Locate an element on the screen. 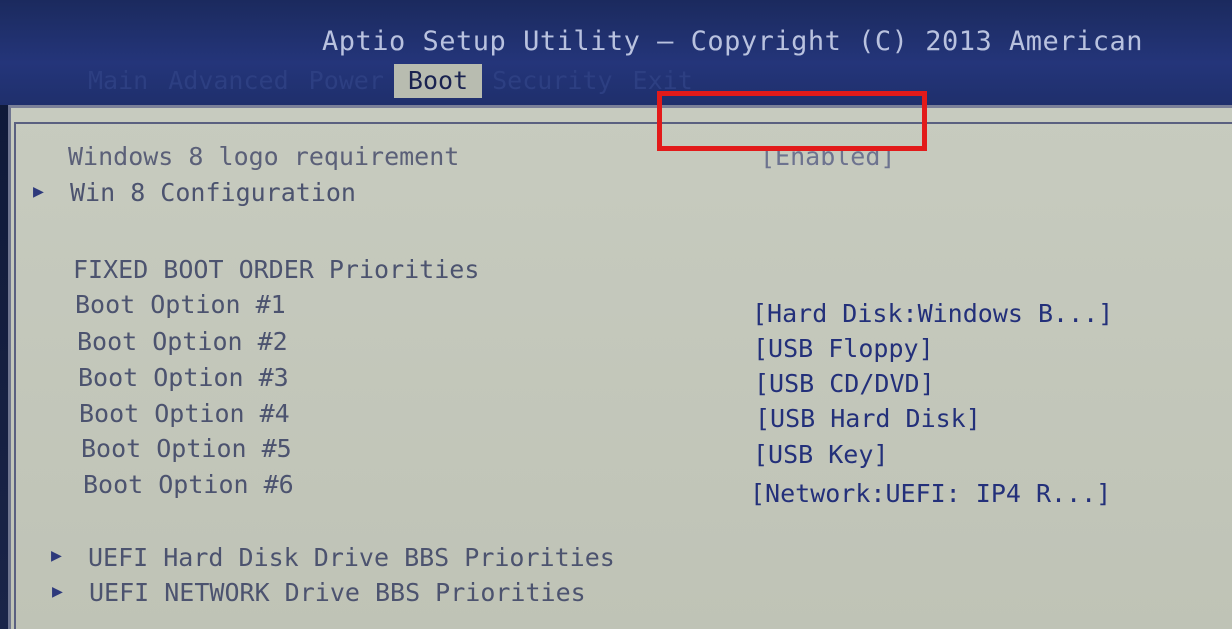 Image resolution: width=1232 pixels, height=629 pixels. boot-option-5-value: [USB Key] is located at coordinates (820, 454).